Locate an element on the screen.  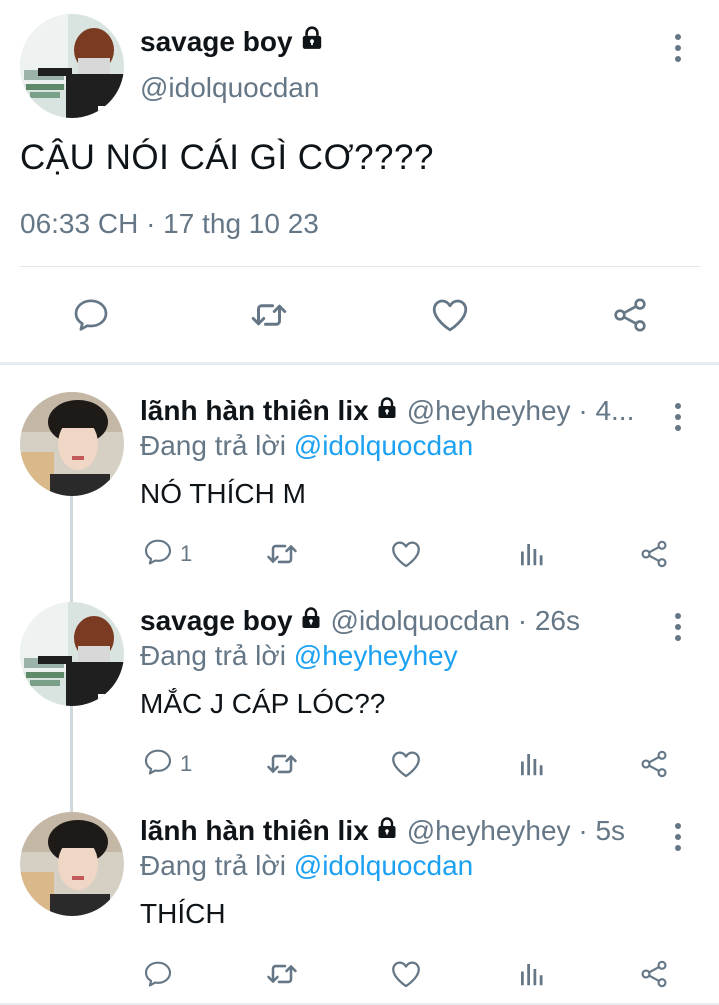
user-handle: @heyheyhey · 5s is located at coordinates (516, 831).